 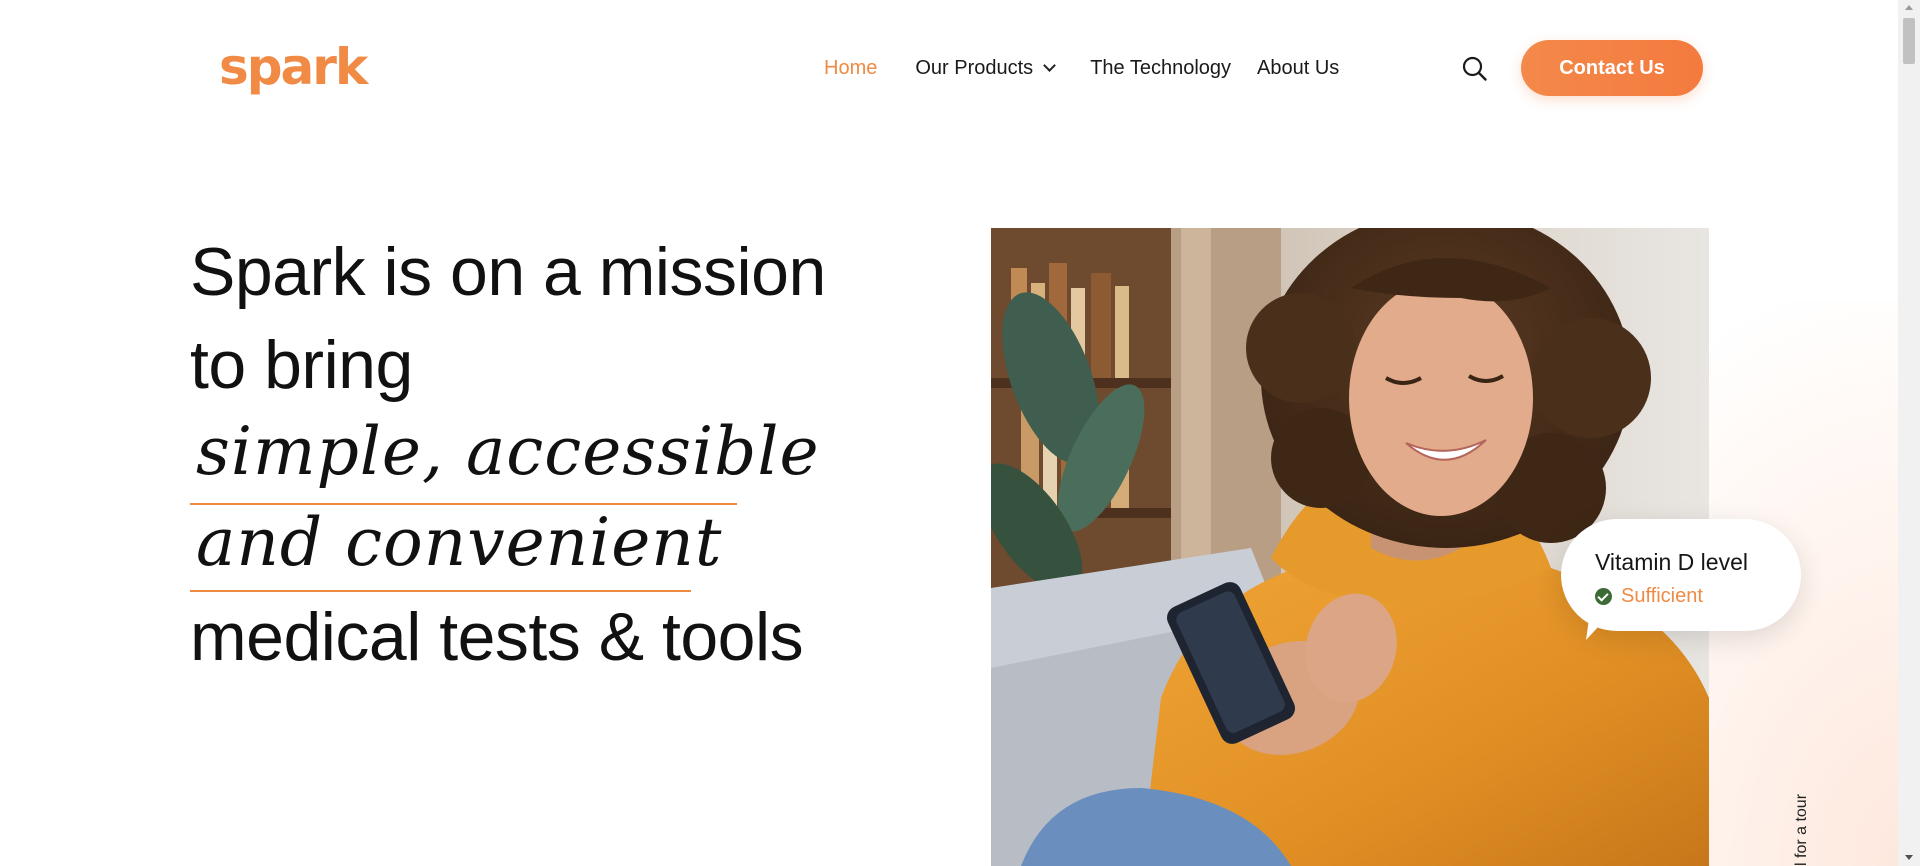 What do you see at coordinates (497, 637) in the screenshot?
I see `hero-heading-line-5: medical tests & tools` at bounding box center [497, 637].